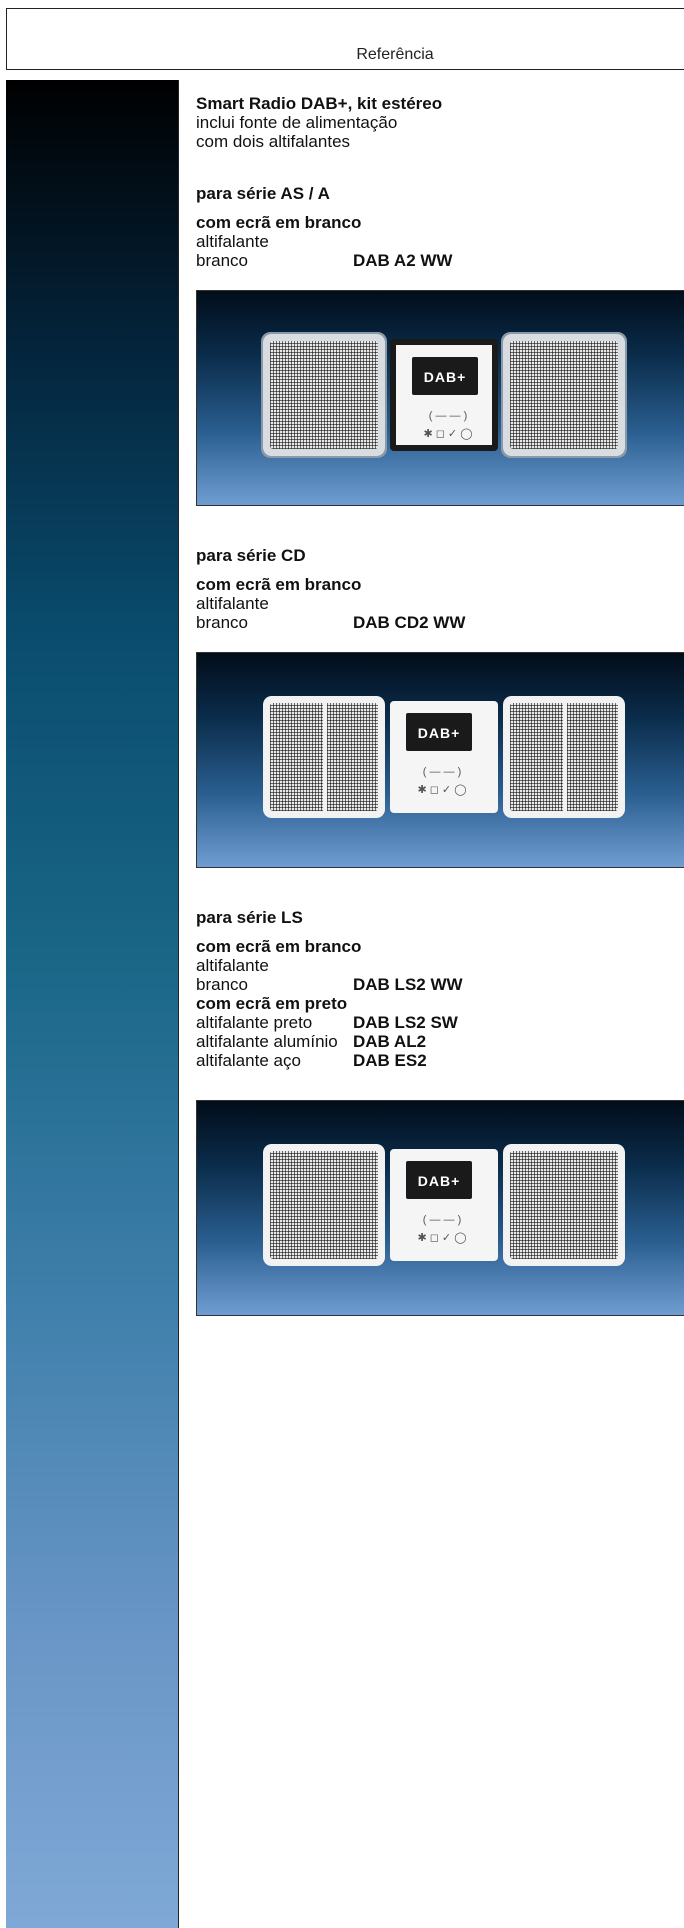 Image resolution: width=684 pixels, height=1928 pixels. I want to click on series-heading-as-a: para série AS / A, so click(263, 193).